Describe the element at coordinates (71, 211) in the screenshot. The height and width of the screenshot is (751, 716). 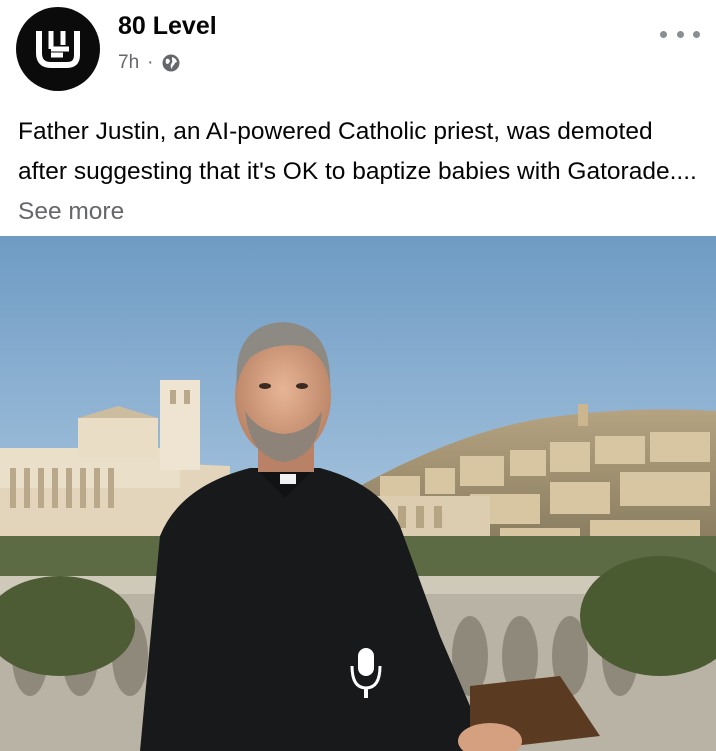
I see `see-more-link: See more` at that location.